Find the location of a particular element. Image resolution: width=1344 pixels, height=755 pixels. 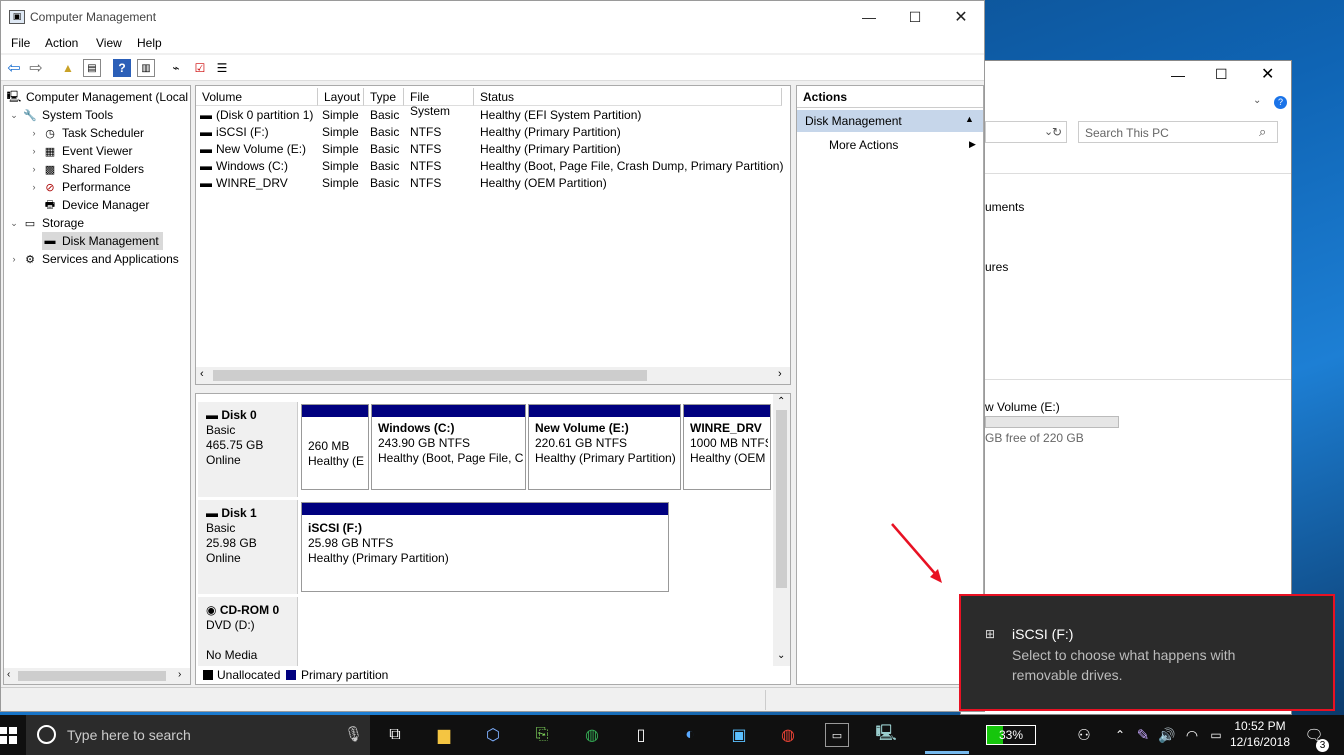

microphone-icon: 🎙 is located at coordinates (353, 734).